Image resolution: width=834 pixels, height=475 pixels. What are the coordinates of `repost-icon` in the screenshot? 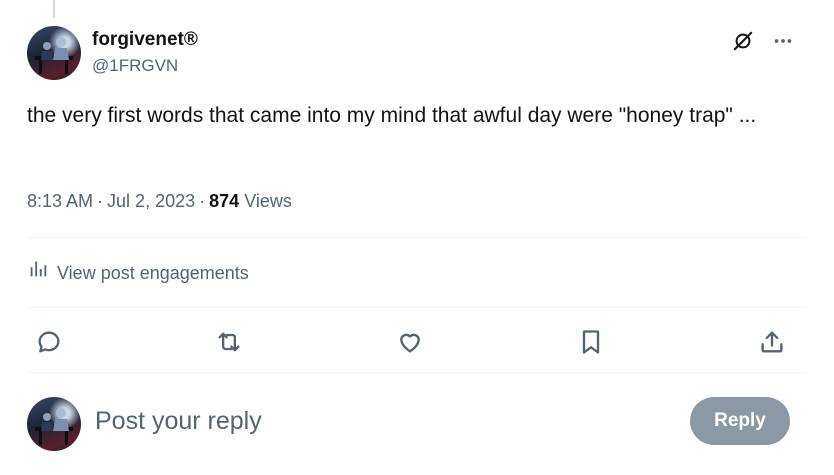 It's located at (229, 344).